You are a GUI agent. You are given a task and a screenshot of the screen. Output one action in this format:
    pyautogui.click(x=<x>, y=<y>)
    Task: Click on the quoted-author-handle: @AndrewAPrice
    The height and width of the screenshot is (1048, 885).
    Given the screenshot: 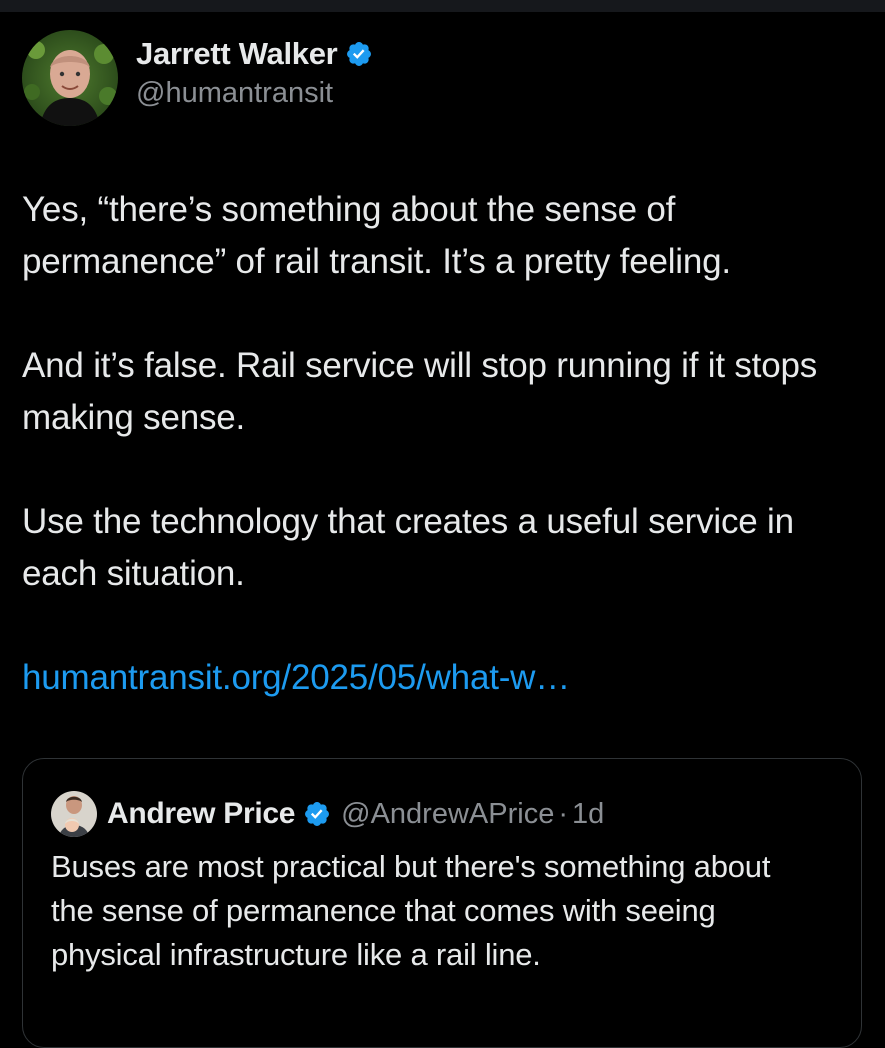 What is the action you would take?
    pyautogui.click(x=447, y=814)
    